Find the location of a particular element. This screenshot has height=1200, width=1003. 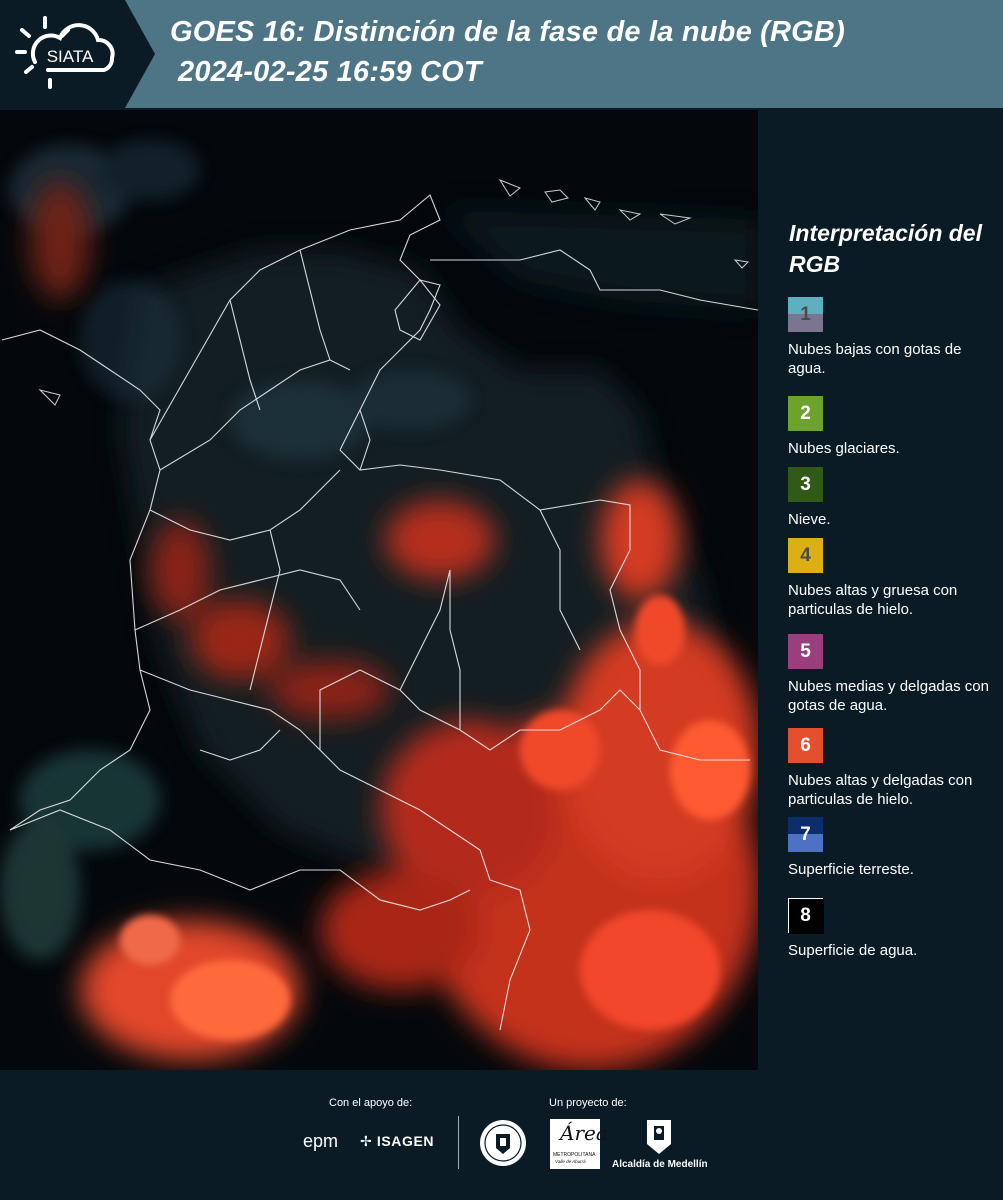

legend-swatch: 5 is located at coordinates (805, 651).